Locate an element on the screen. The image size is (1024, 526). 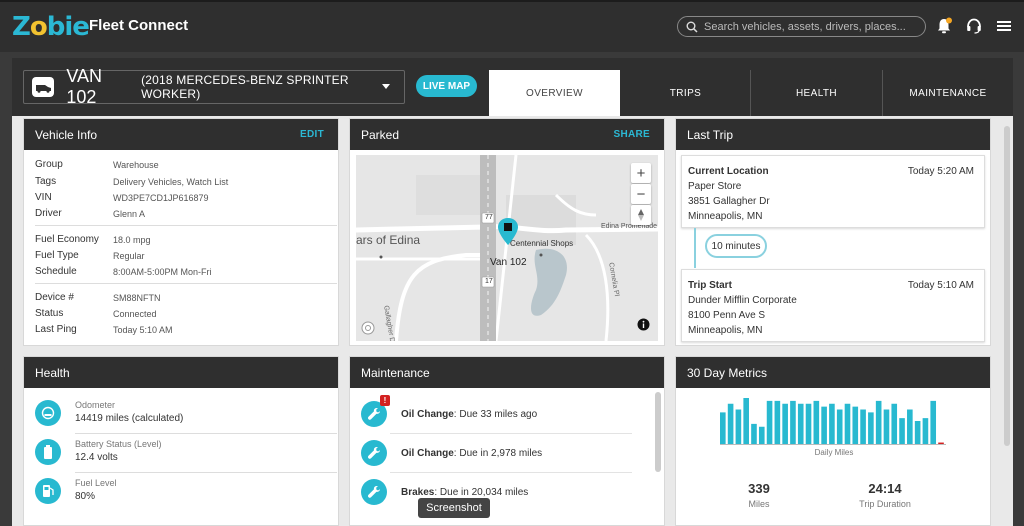
card-title: Maintenance is located at coordinates (395, 372).